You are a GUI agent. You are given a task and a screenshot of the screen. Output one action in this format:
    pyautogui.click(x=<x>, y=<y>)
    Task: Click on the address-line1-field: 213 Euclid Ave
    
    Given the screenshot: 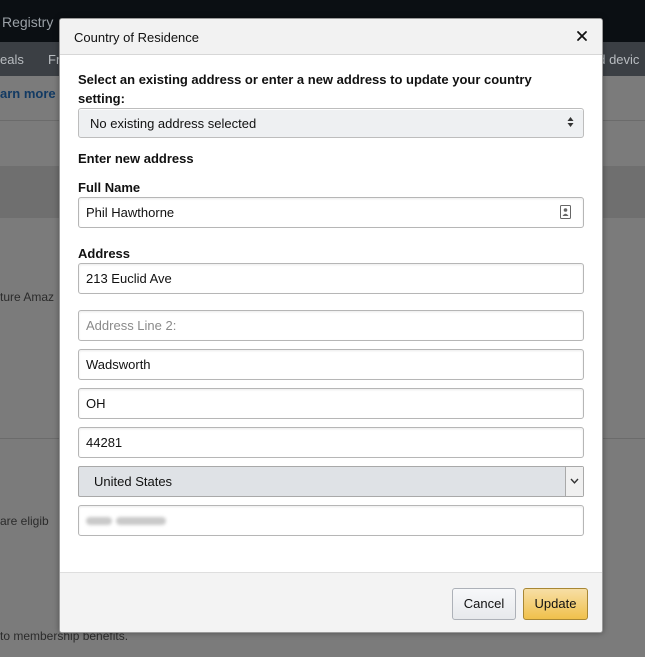 What is the action you would take?
    pyautogui.click(x=331, y=278)
    